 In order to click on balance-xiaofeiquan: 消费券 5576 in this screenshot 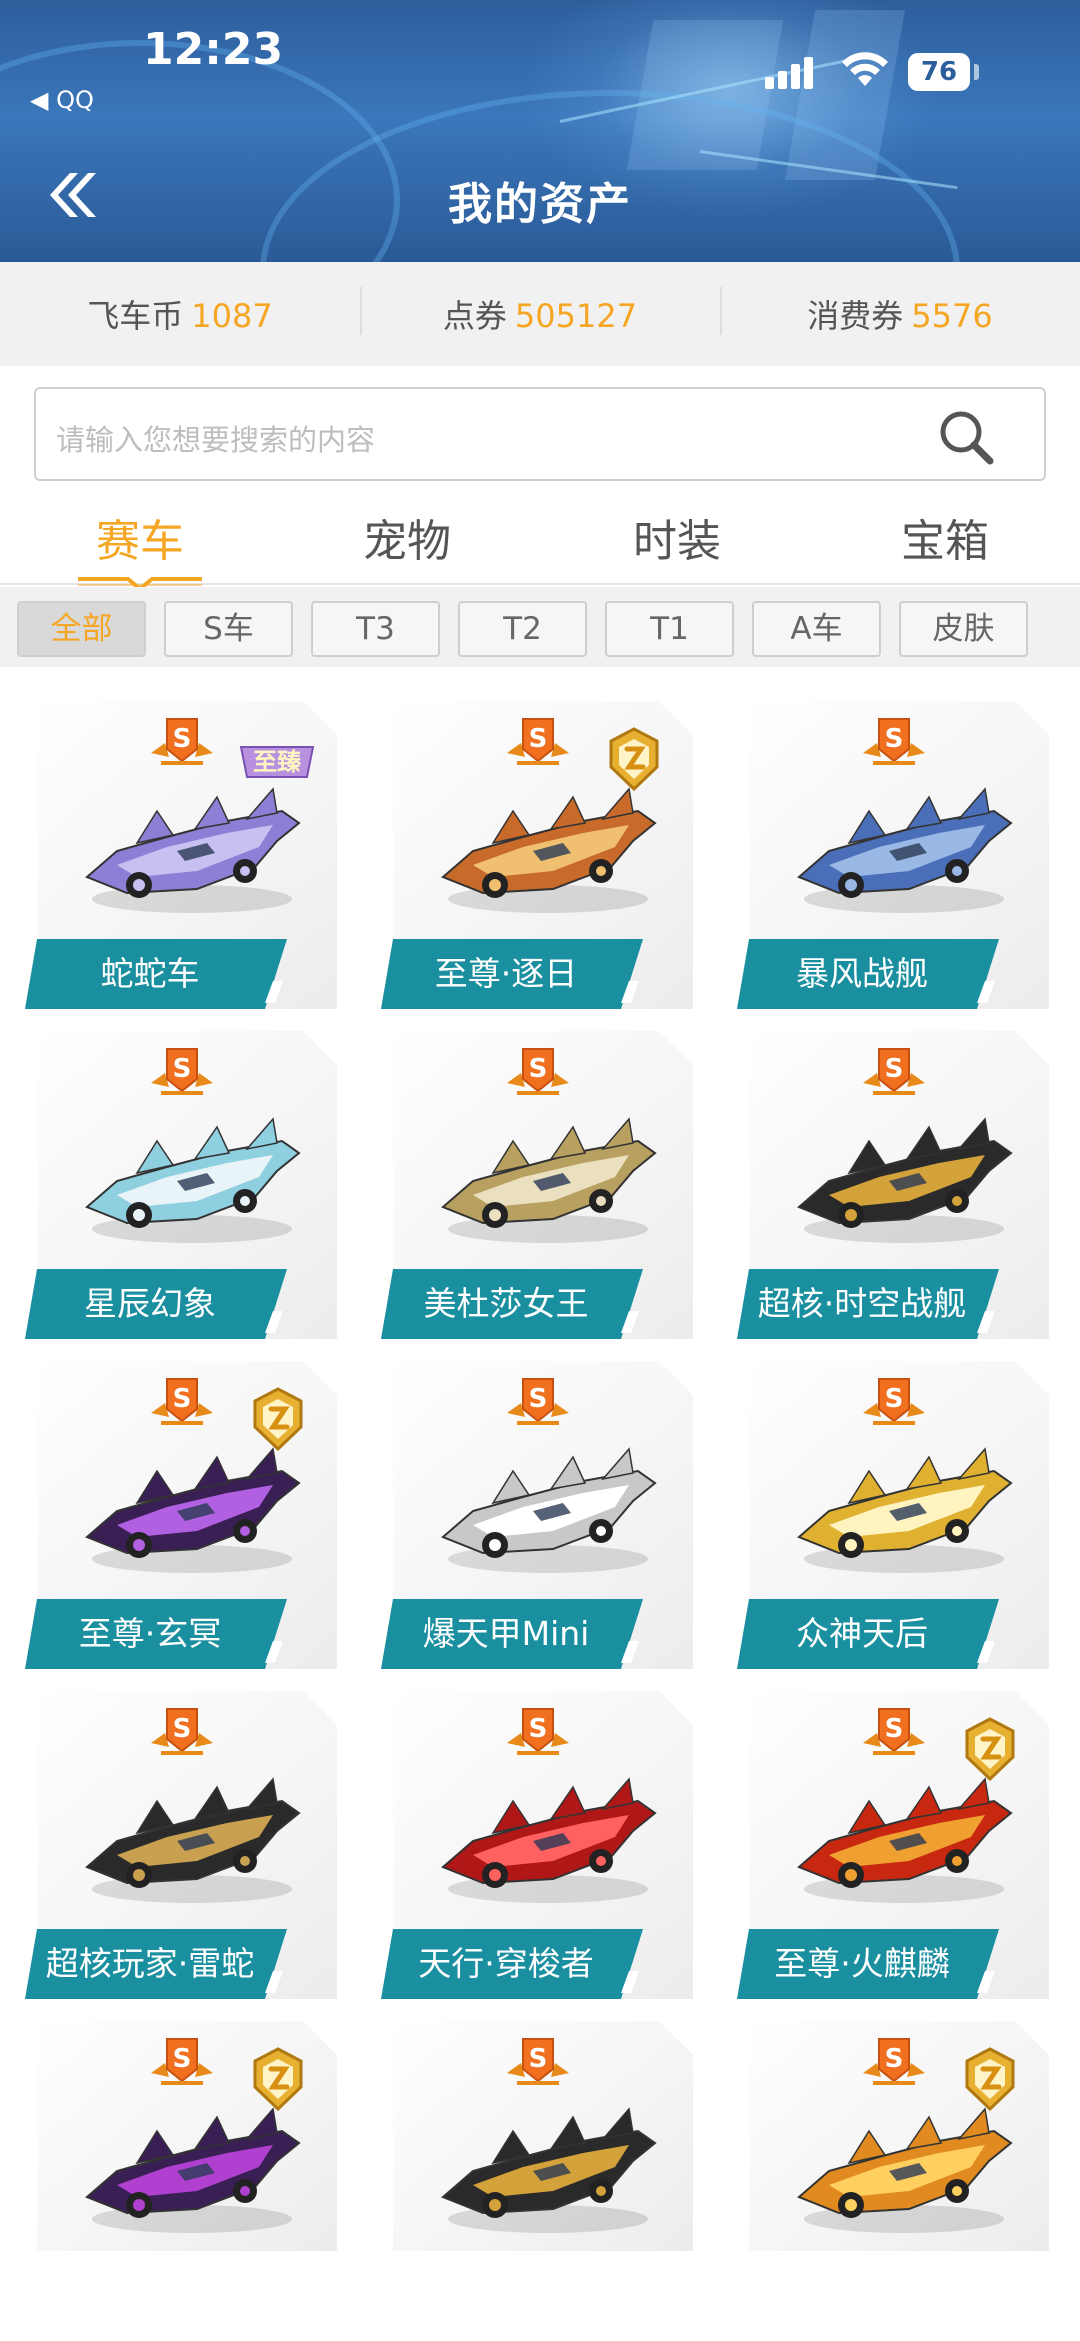, I will do `click(900, 312)`.